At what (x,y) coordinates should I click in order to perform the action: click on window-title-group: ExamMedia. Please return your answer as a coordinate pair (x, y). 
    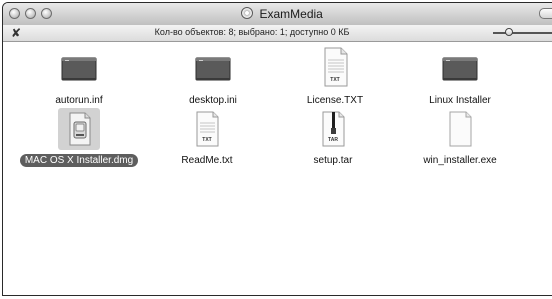
    Looking at the image, I should click on (277, 13).